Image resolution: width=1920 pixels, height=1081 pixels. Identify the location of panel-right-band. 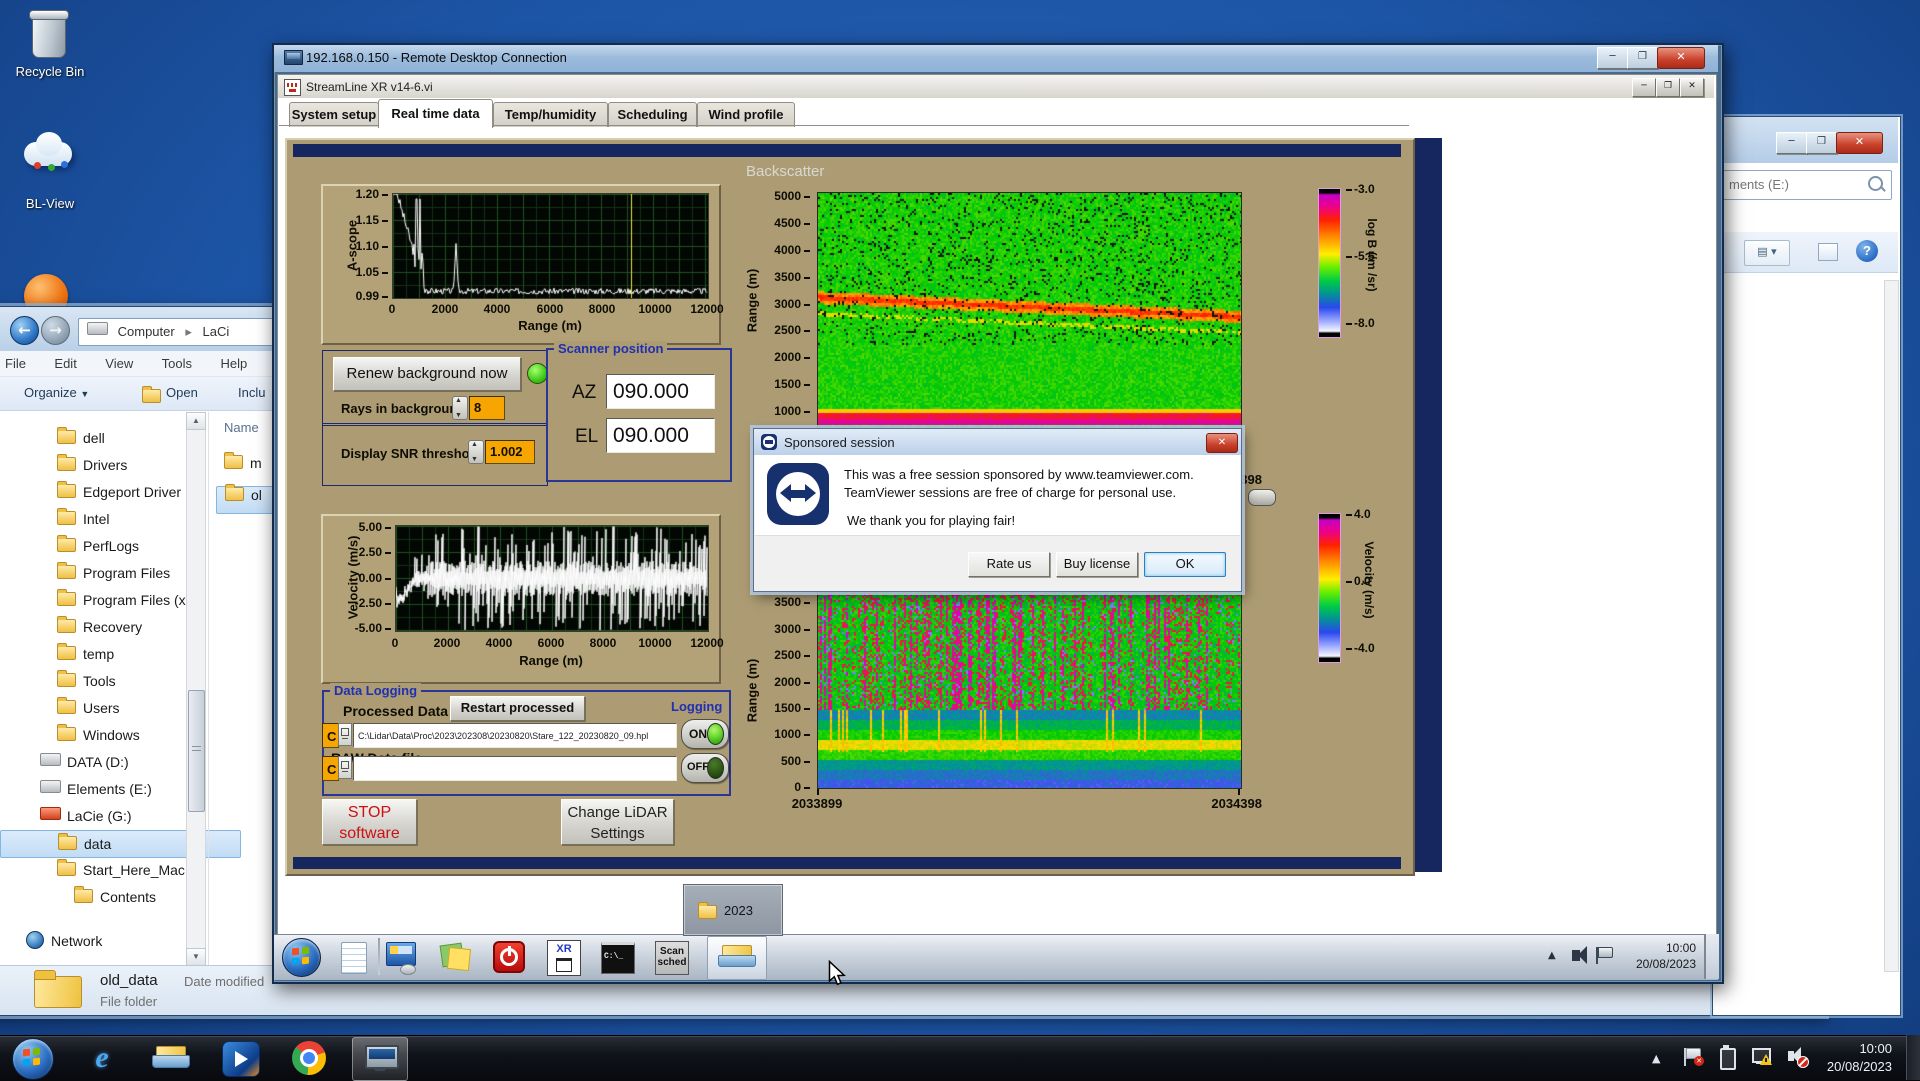
(1428, 505).